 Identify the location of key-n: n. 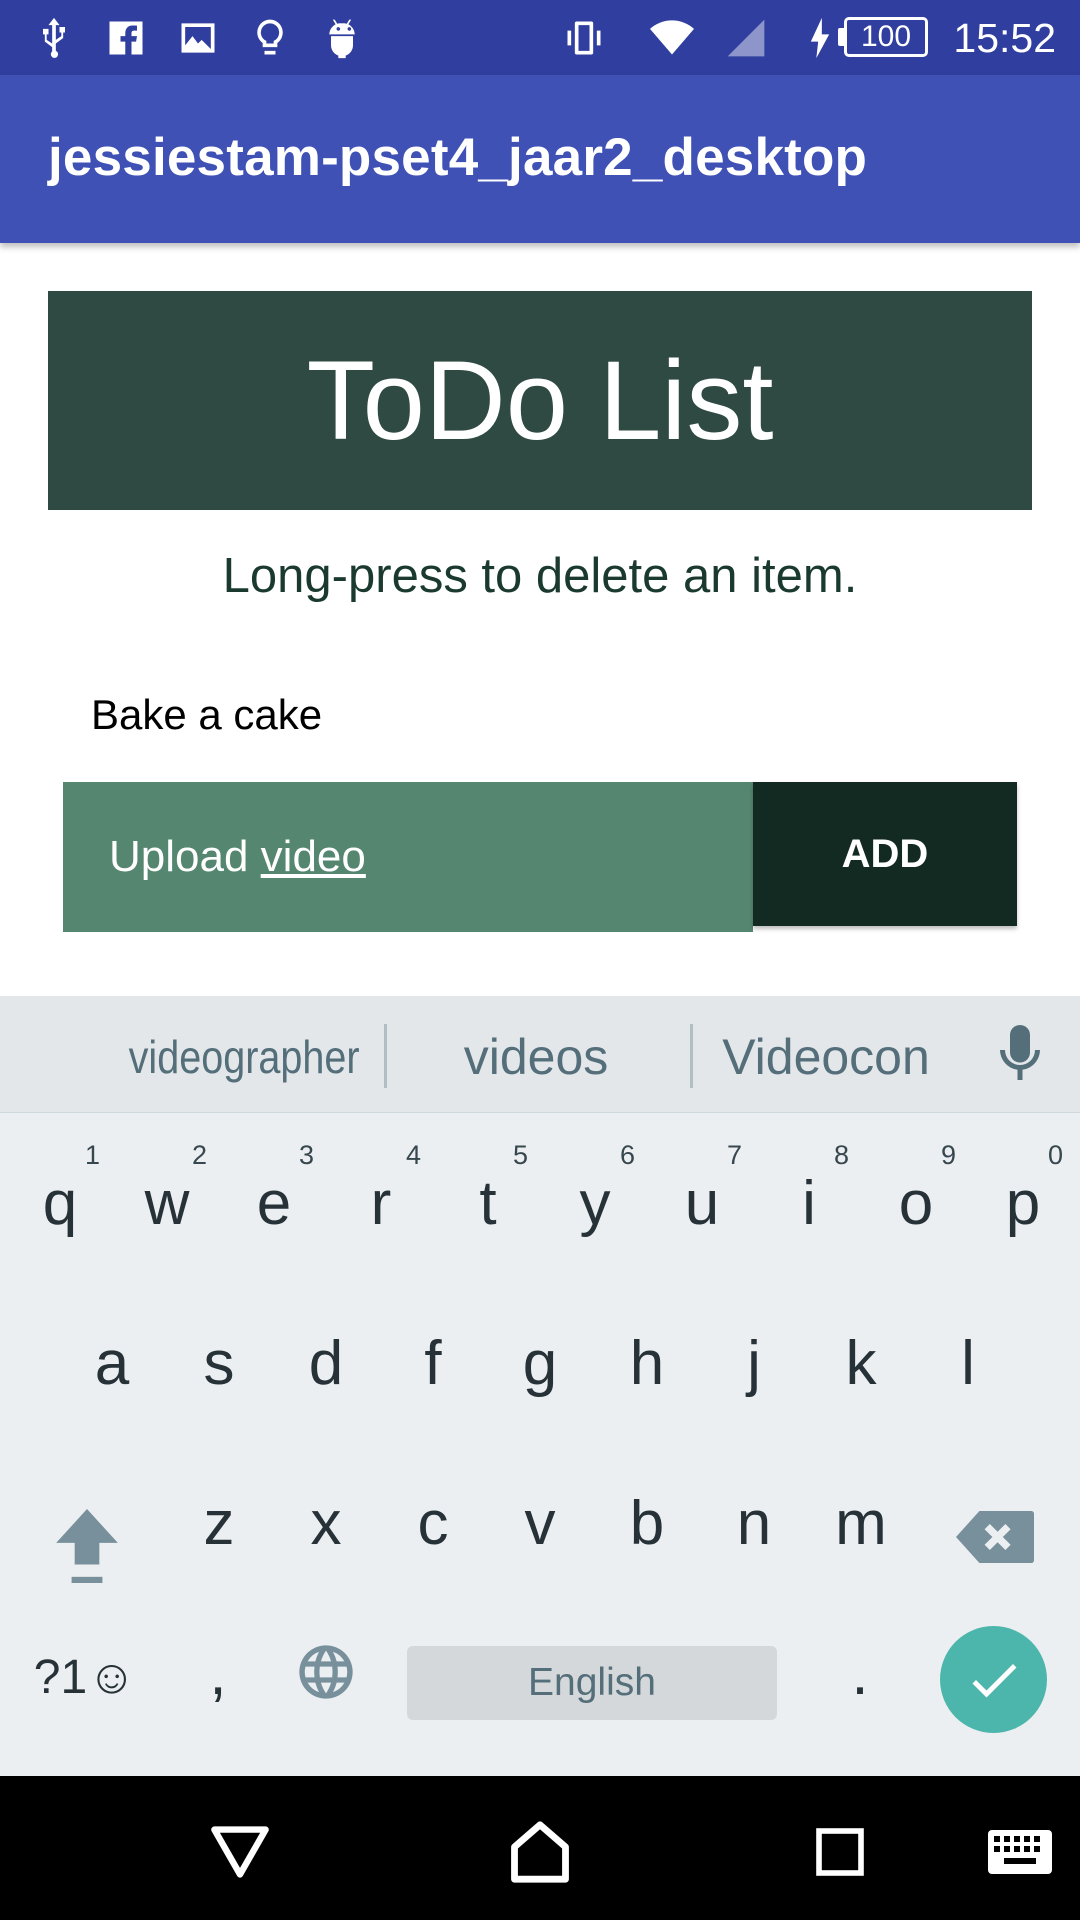
(754, 1517).